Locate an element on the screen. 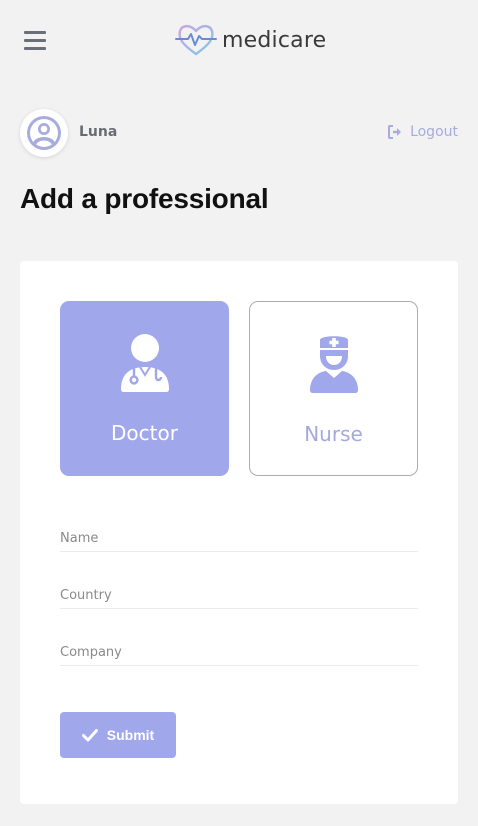 Image resolution: width=478 pixels, height=826 pixels. avatar is located at coordinates (44, 133).